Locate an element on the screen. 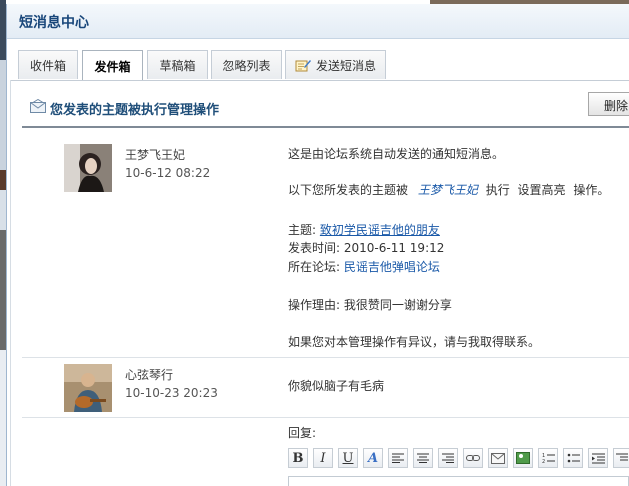  forum-label: 所在论坛: is located at coordinates (314, 267).